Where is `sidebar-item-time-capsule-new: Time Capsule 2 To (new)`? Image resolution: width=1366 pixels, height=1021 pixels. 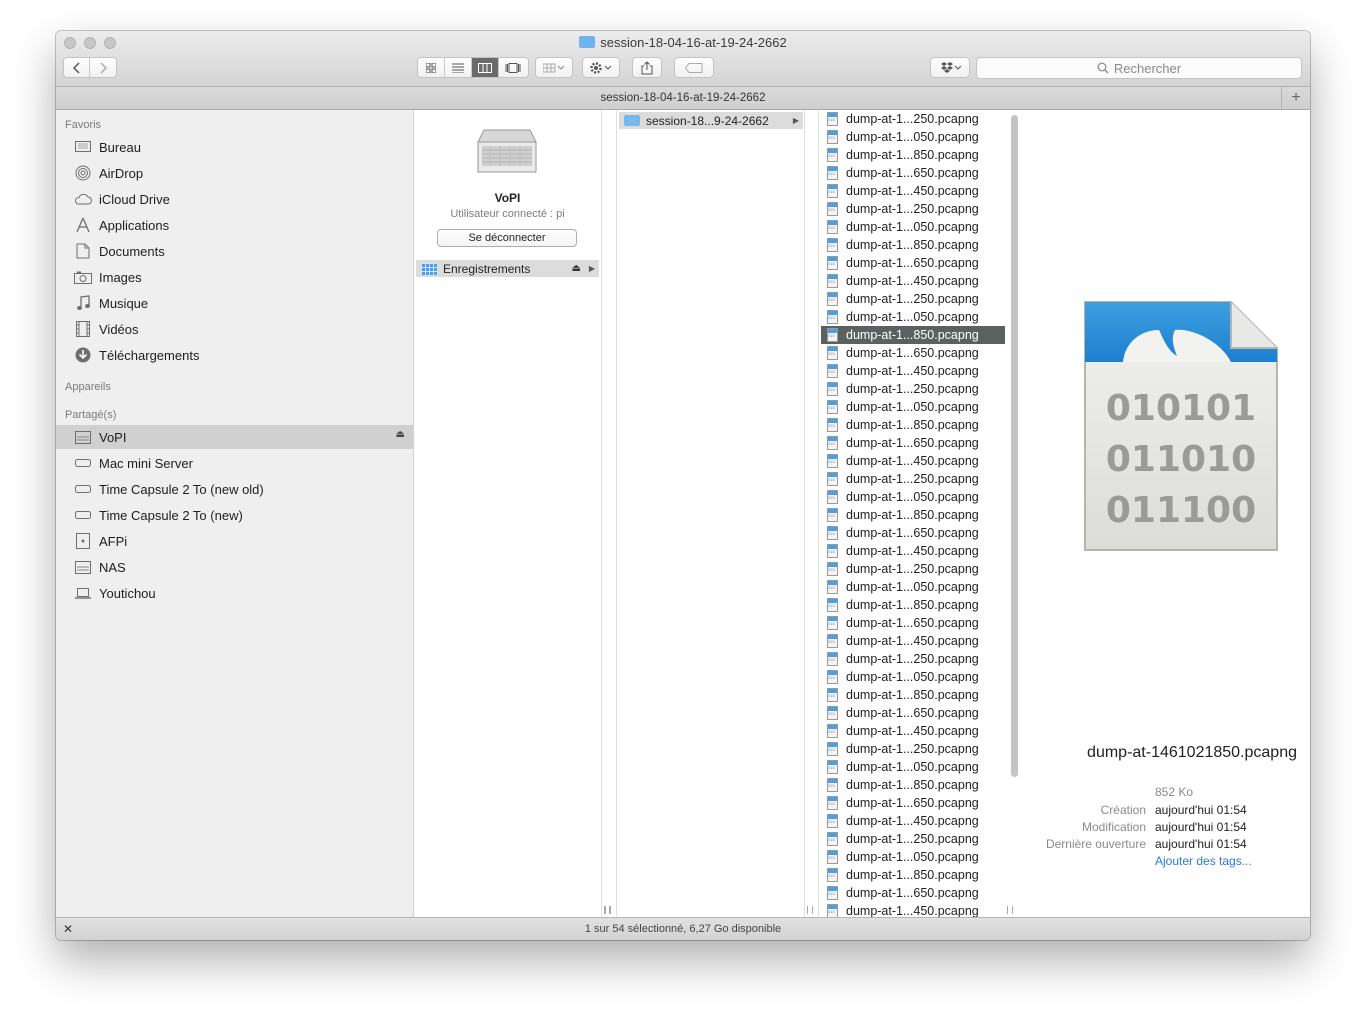 sidebar-item-time-capsule-new: Time Capsule 2 To (new) is located at coordinates (234, 515).